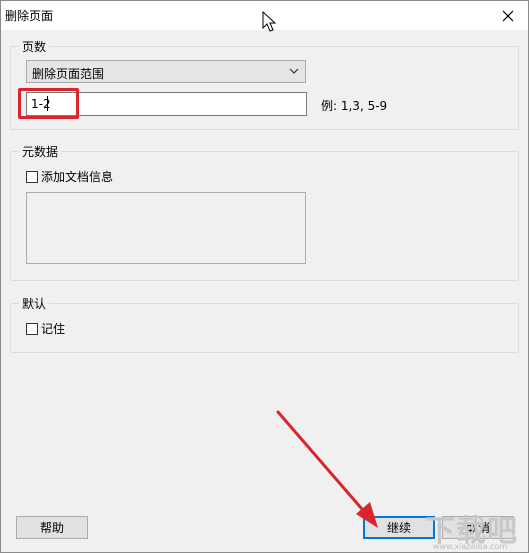 The image size is (529, 553). I want to click on dialog-title: 删除页面, so click(29, 16).